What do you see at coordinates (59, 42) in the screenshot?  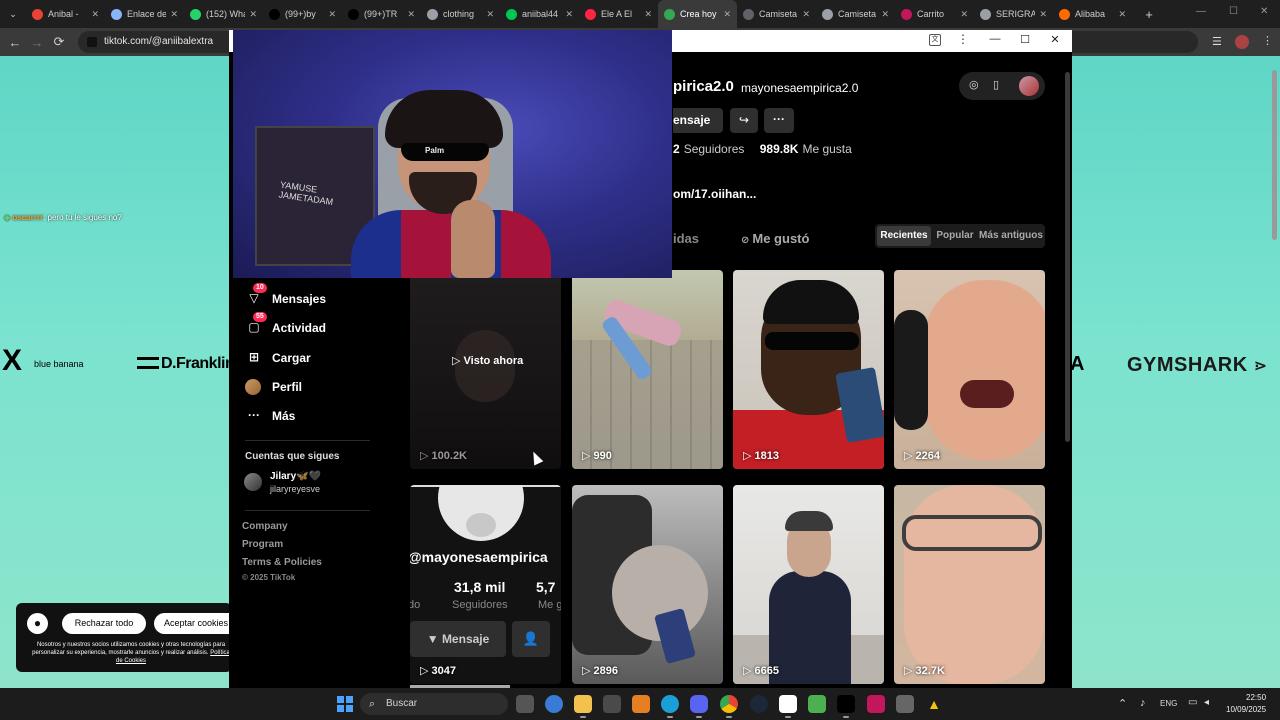 I see `reload-button: ⟳` at bounding box center [59, 42].